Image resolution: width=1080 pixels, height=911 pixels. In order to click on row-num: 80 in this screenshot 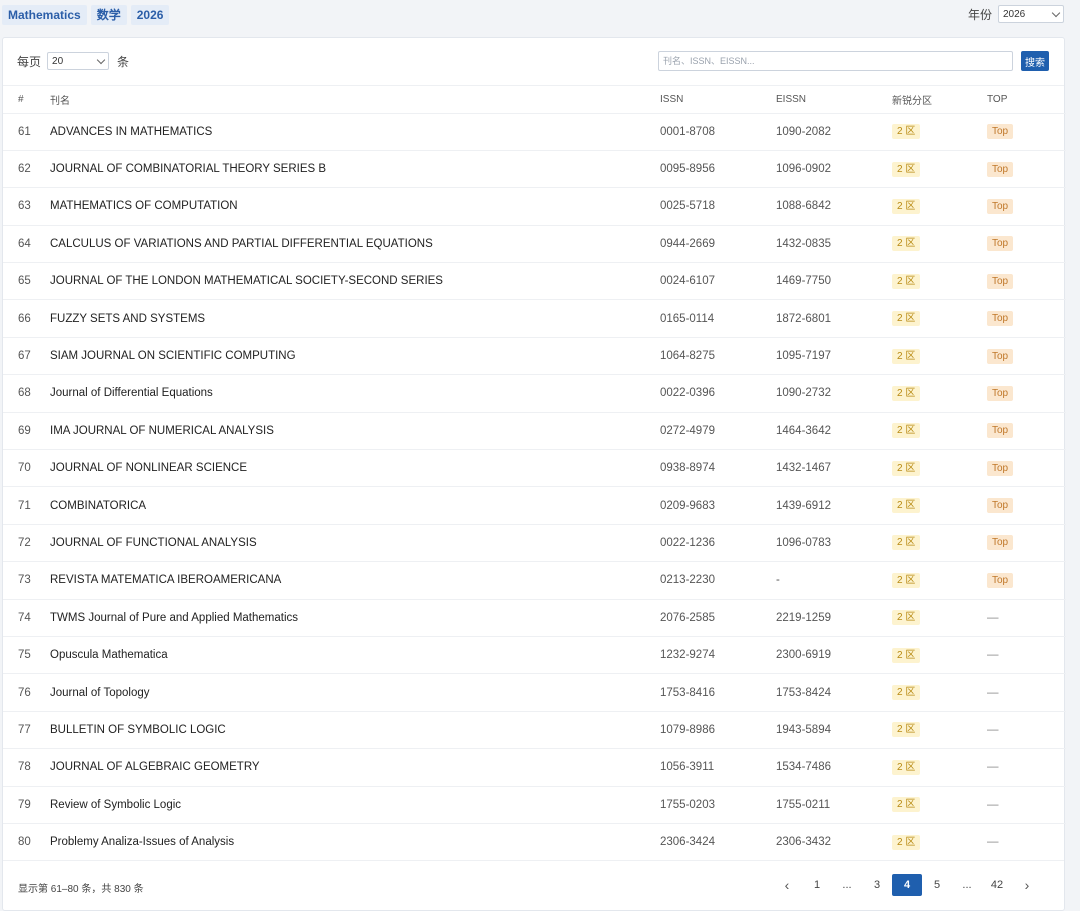, I will do `click(24, 842)`.